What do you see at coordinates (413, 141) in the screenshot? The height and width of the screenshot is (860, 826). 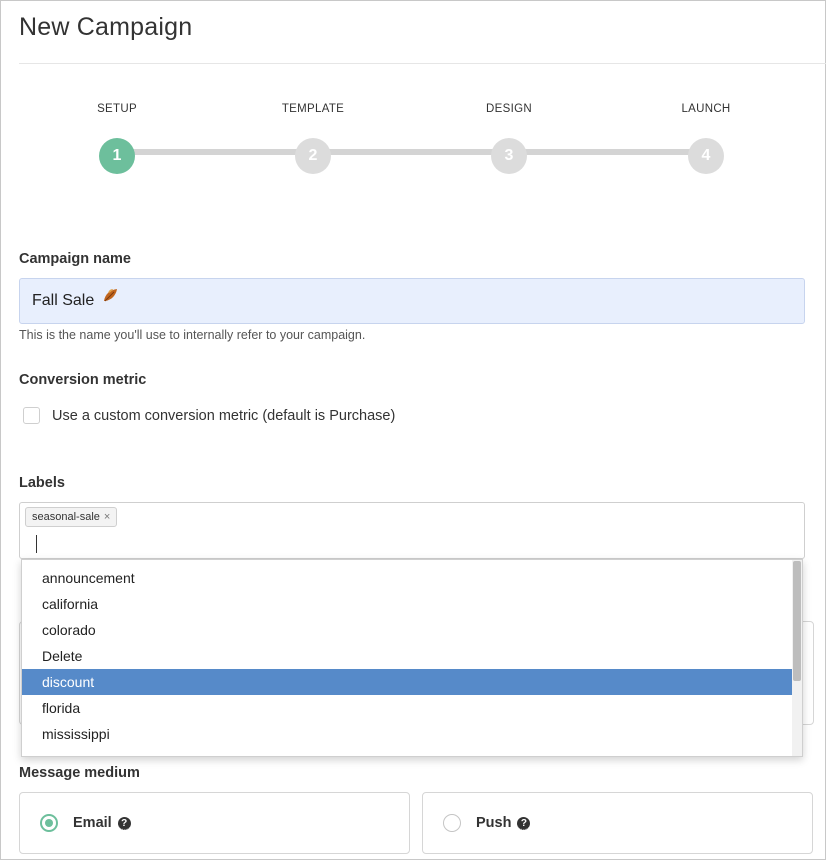 I see `campaign-stepper: SETUP 1 TEMPLATE 2 DESIGN 3 LAUNCH 4` at bounding box center [413, 141].